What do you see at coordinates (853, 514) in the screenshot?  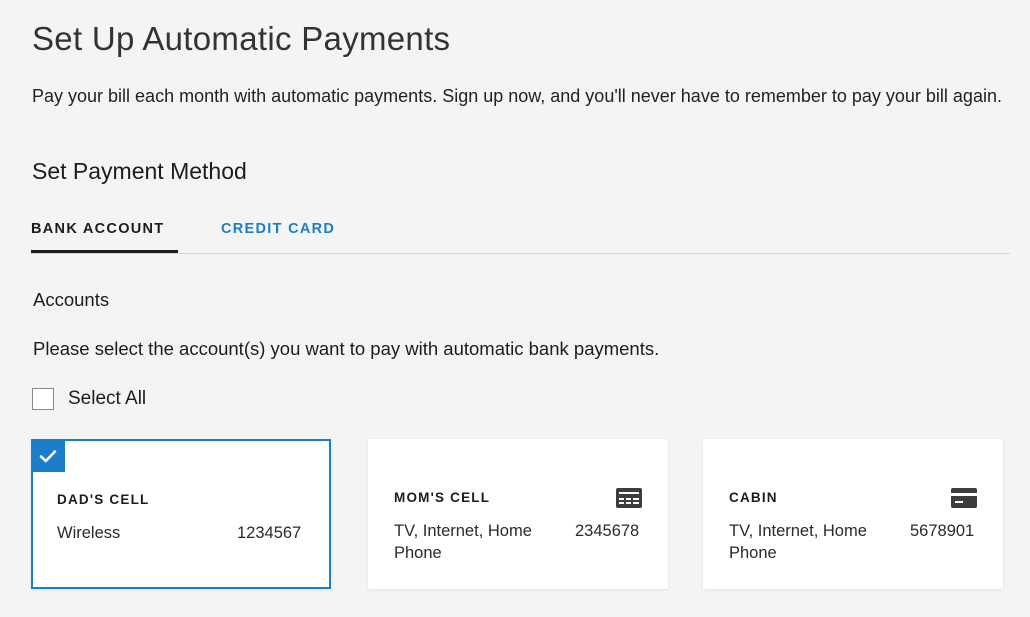 I see `account-card-cabin: CABIN TV, Internet, Home Phone 5678901` at bounding box center [853, 514].